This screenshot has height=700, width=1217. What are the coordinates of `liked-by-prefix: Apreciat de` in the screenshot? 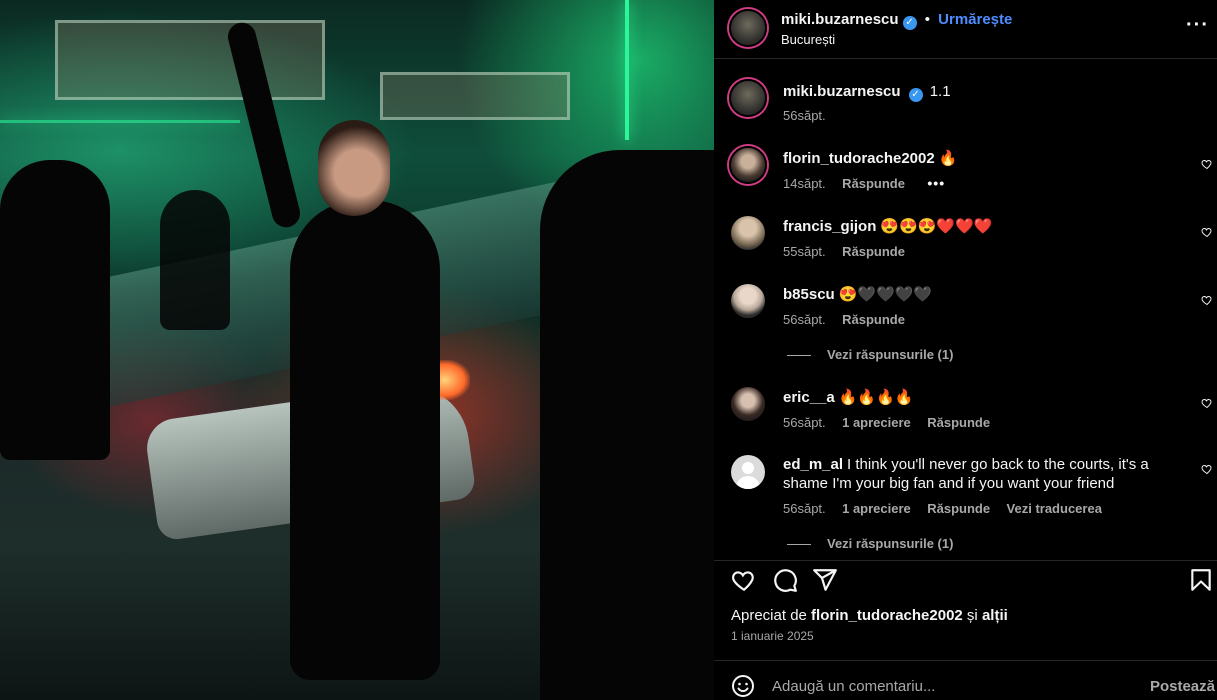 It's located at (771, 615).